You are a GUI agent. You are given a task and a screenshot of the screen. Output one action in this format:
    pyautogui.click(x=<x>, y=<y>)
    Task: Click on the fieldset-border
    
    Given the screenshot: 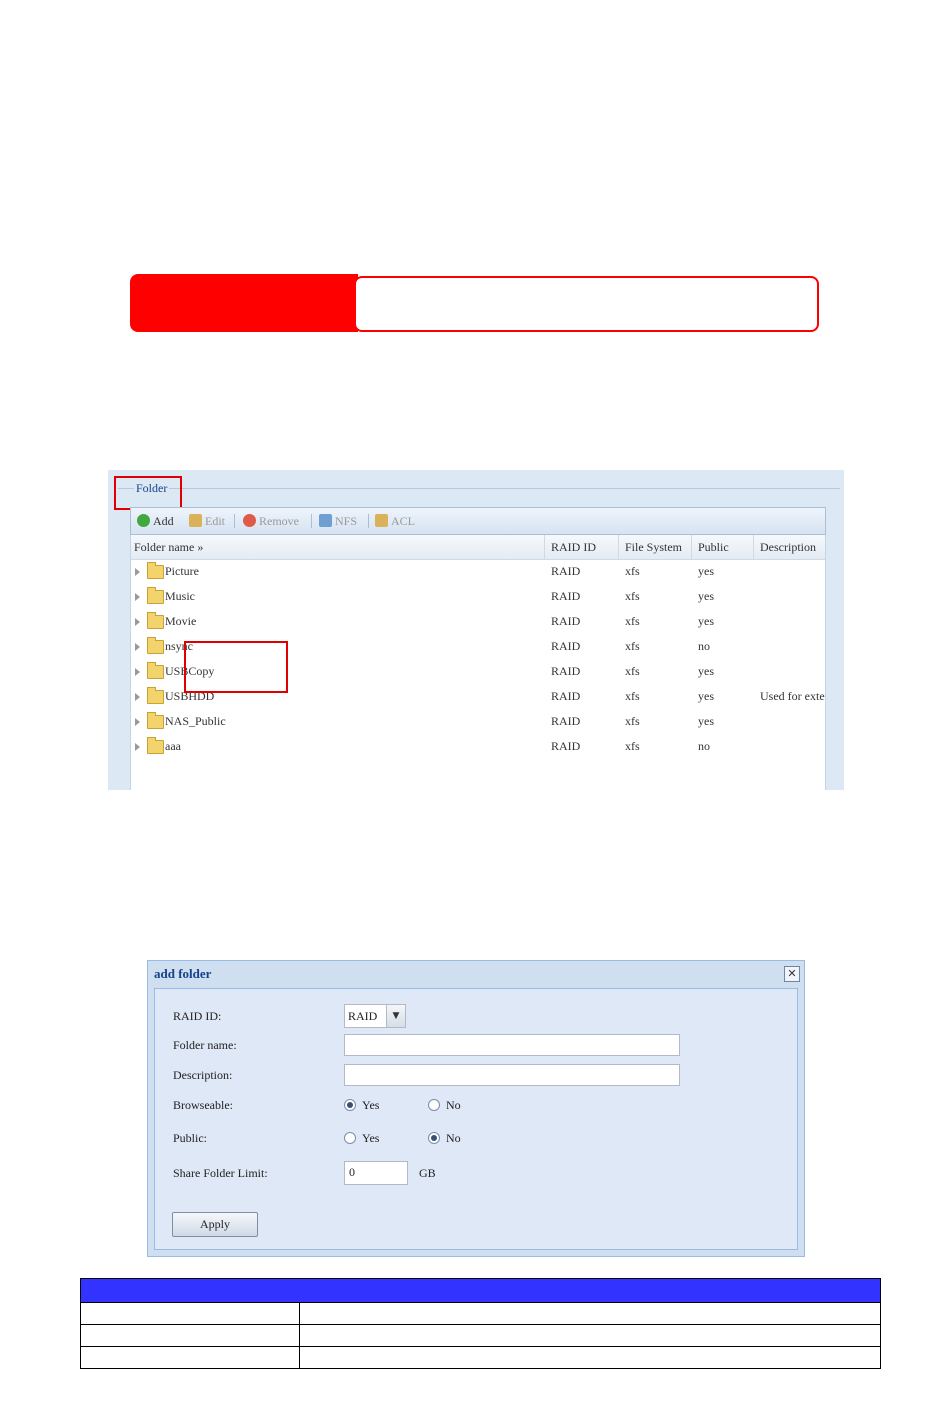 What is the action you would take?
    pyautogui.click(x=479, y=488)
    